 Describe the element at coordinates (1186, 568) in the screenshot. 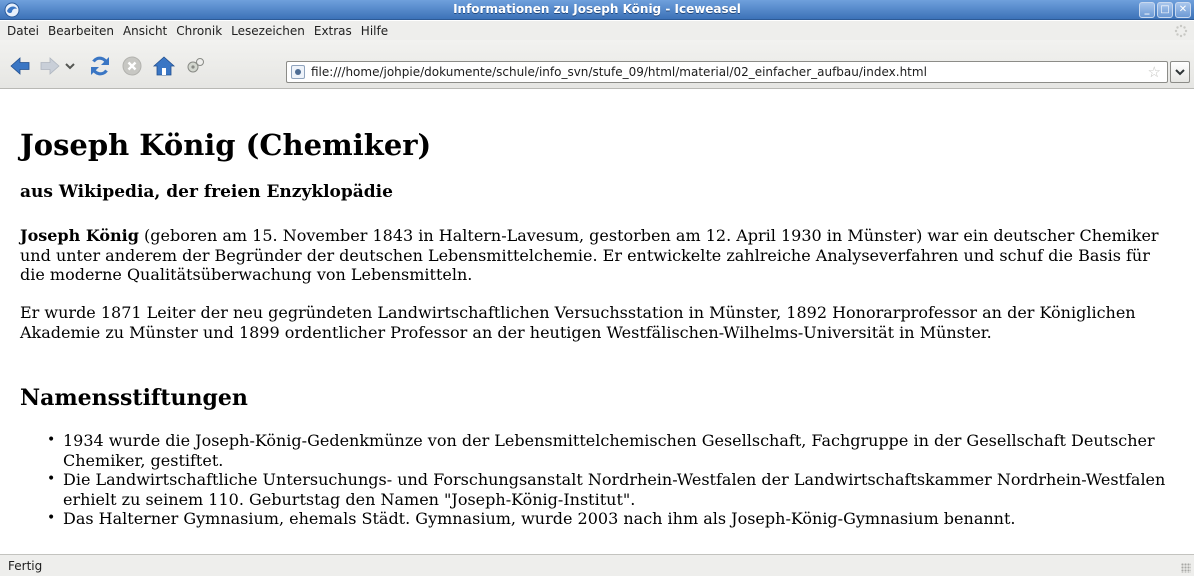

I see `resize-grip-icon` at that location.